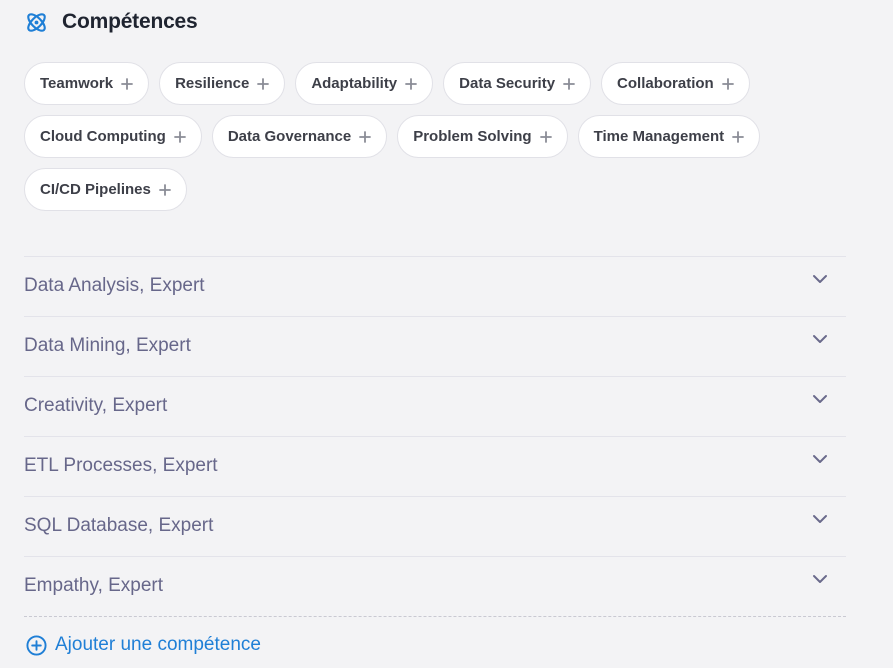 This screenshot has height=668, width=893. What do you see at coordinates (424, 189) in the screenshot?
I see `skill-chip-row: CI/CD Pipelines` at bounding box center [424, 189].